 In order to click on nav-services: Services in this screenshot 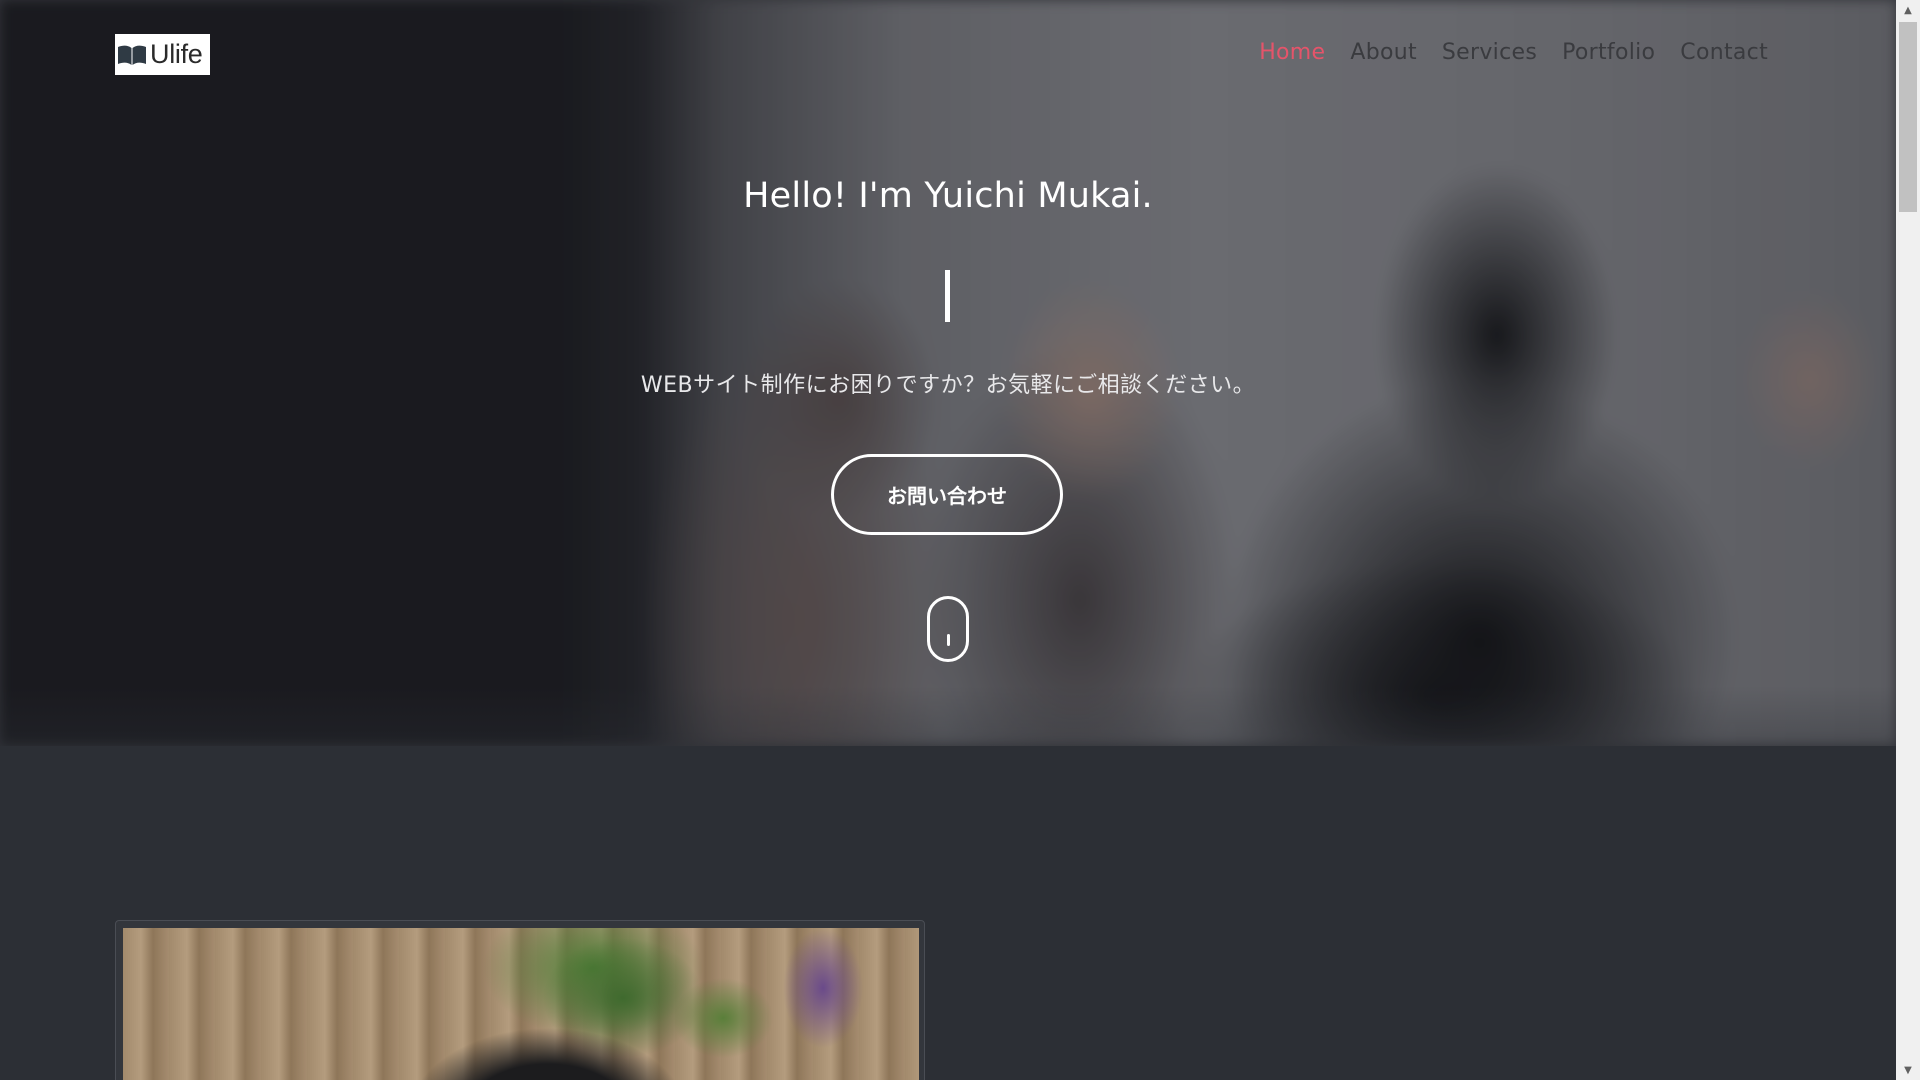, I will do `click(1489, 52)`.